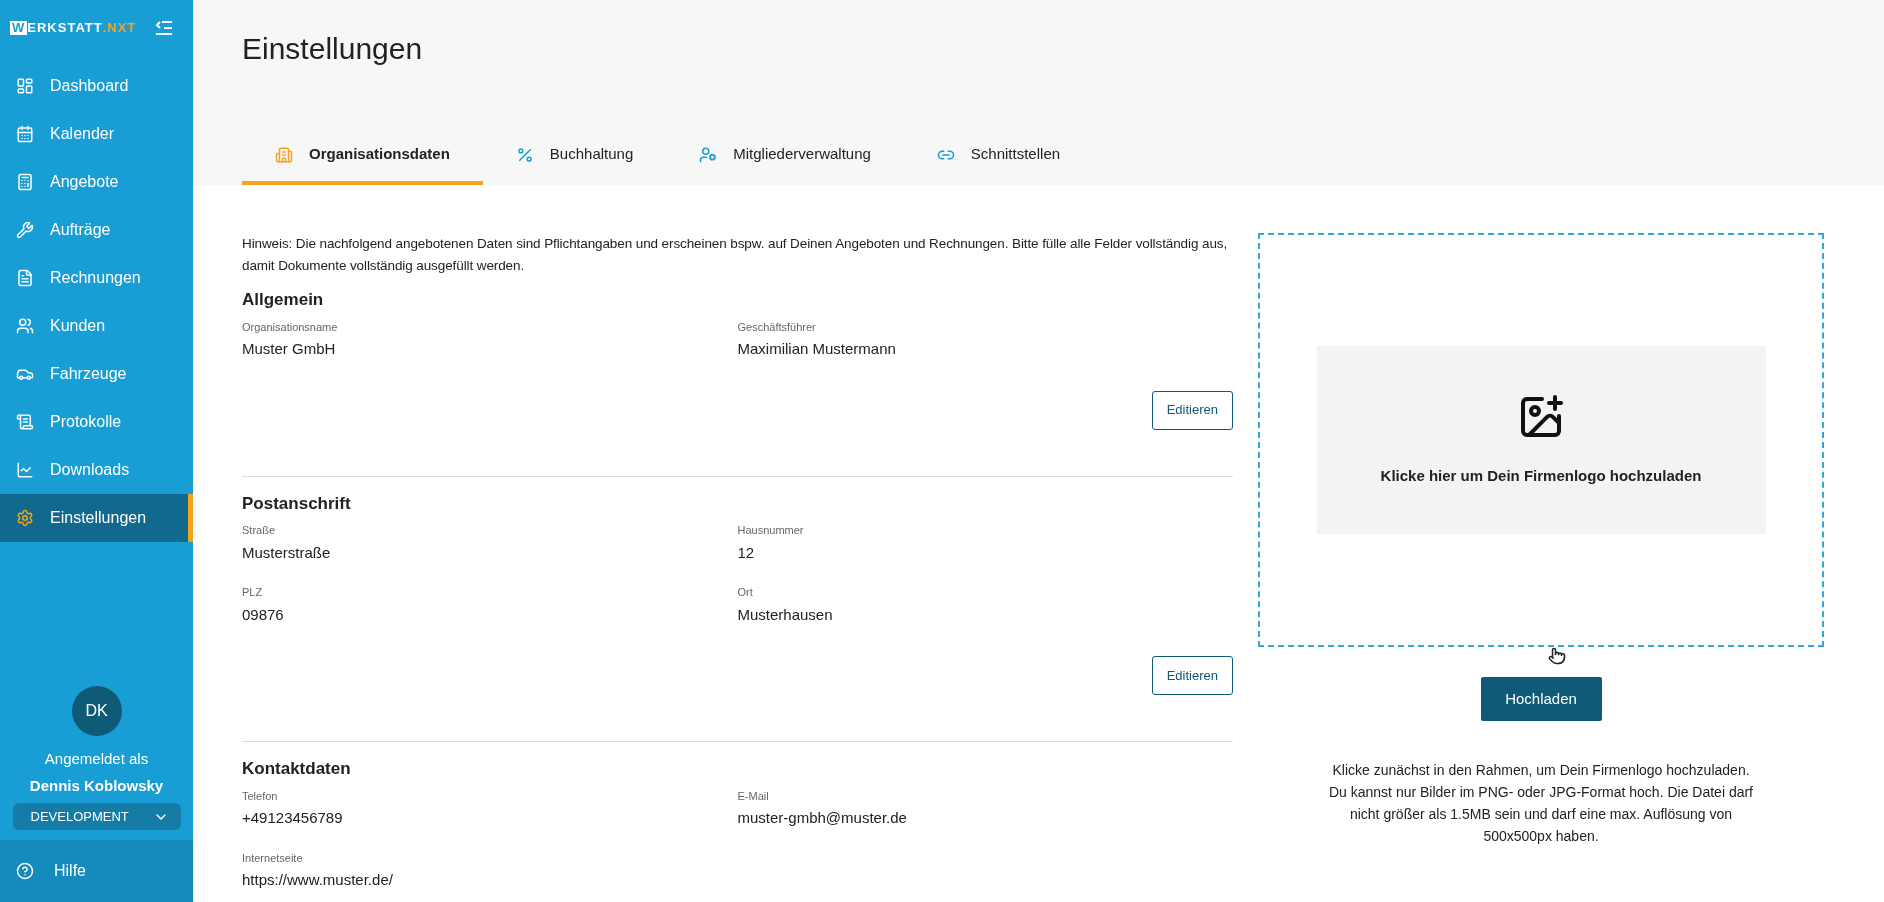 The image size is (1884, 902). What do you see at coordinates (297, 503) in the screenshot?
I see `section-title: Postanschrift` at bounding box center [297, 503].